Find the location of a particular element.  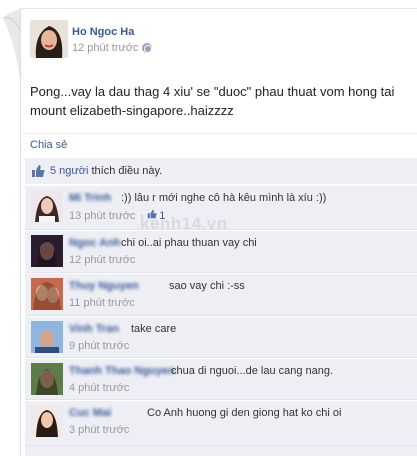

author-name: Ho Ngoc Ha is located at coordinates (103, 32).